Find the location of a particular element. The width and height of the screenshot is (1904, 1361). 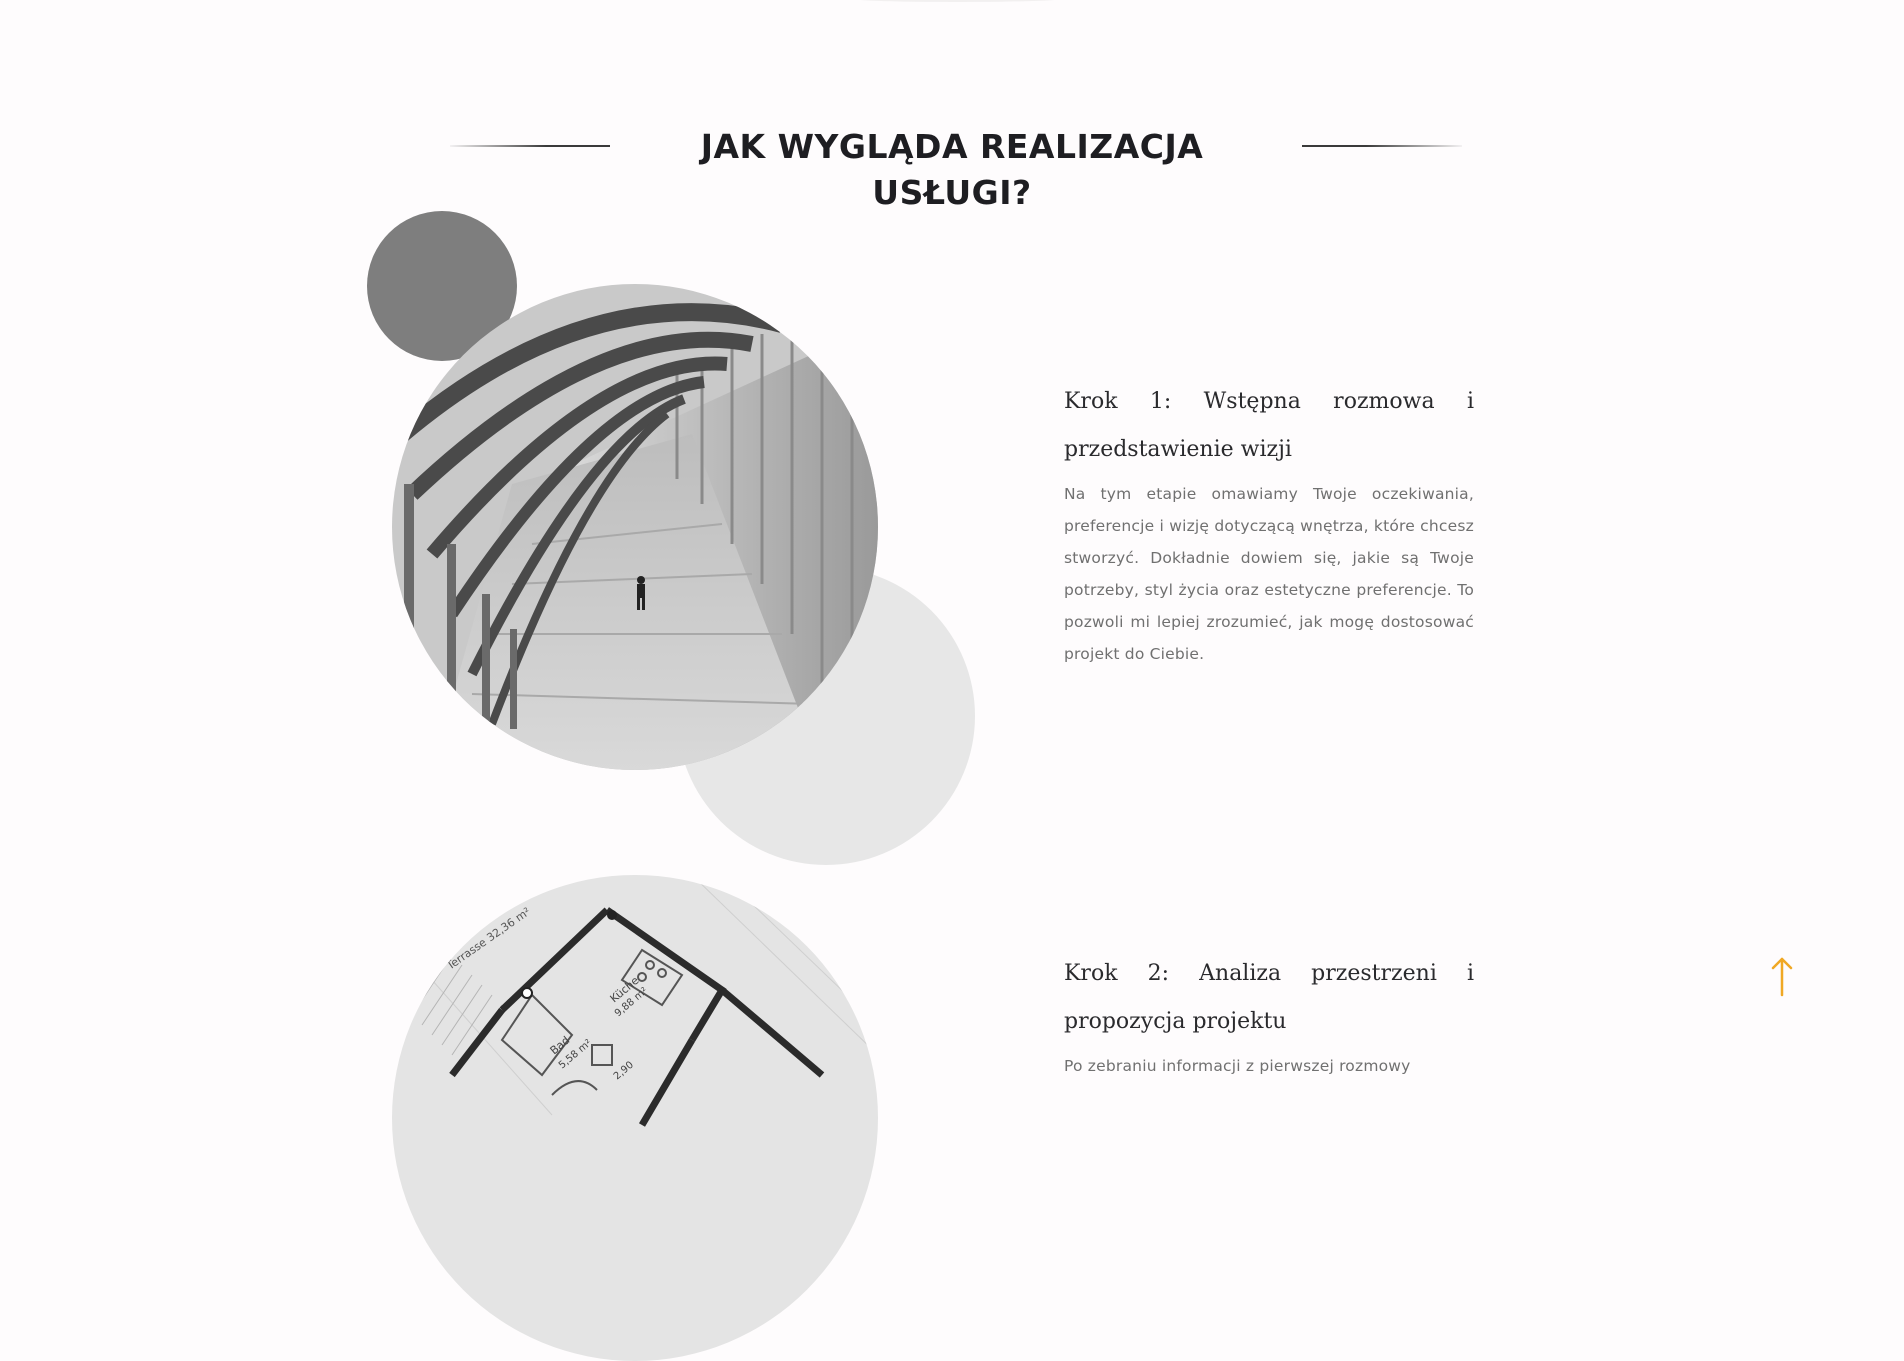

step-1-photo is located at coordinates (635, 527).